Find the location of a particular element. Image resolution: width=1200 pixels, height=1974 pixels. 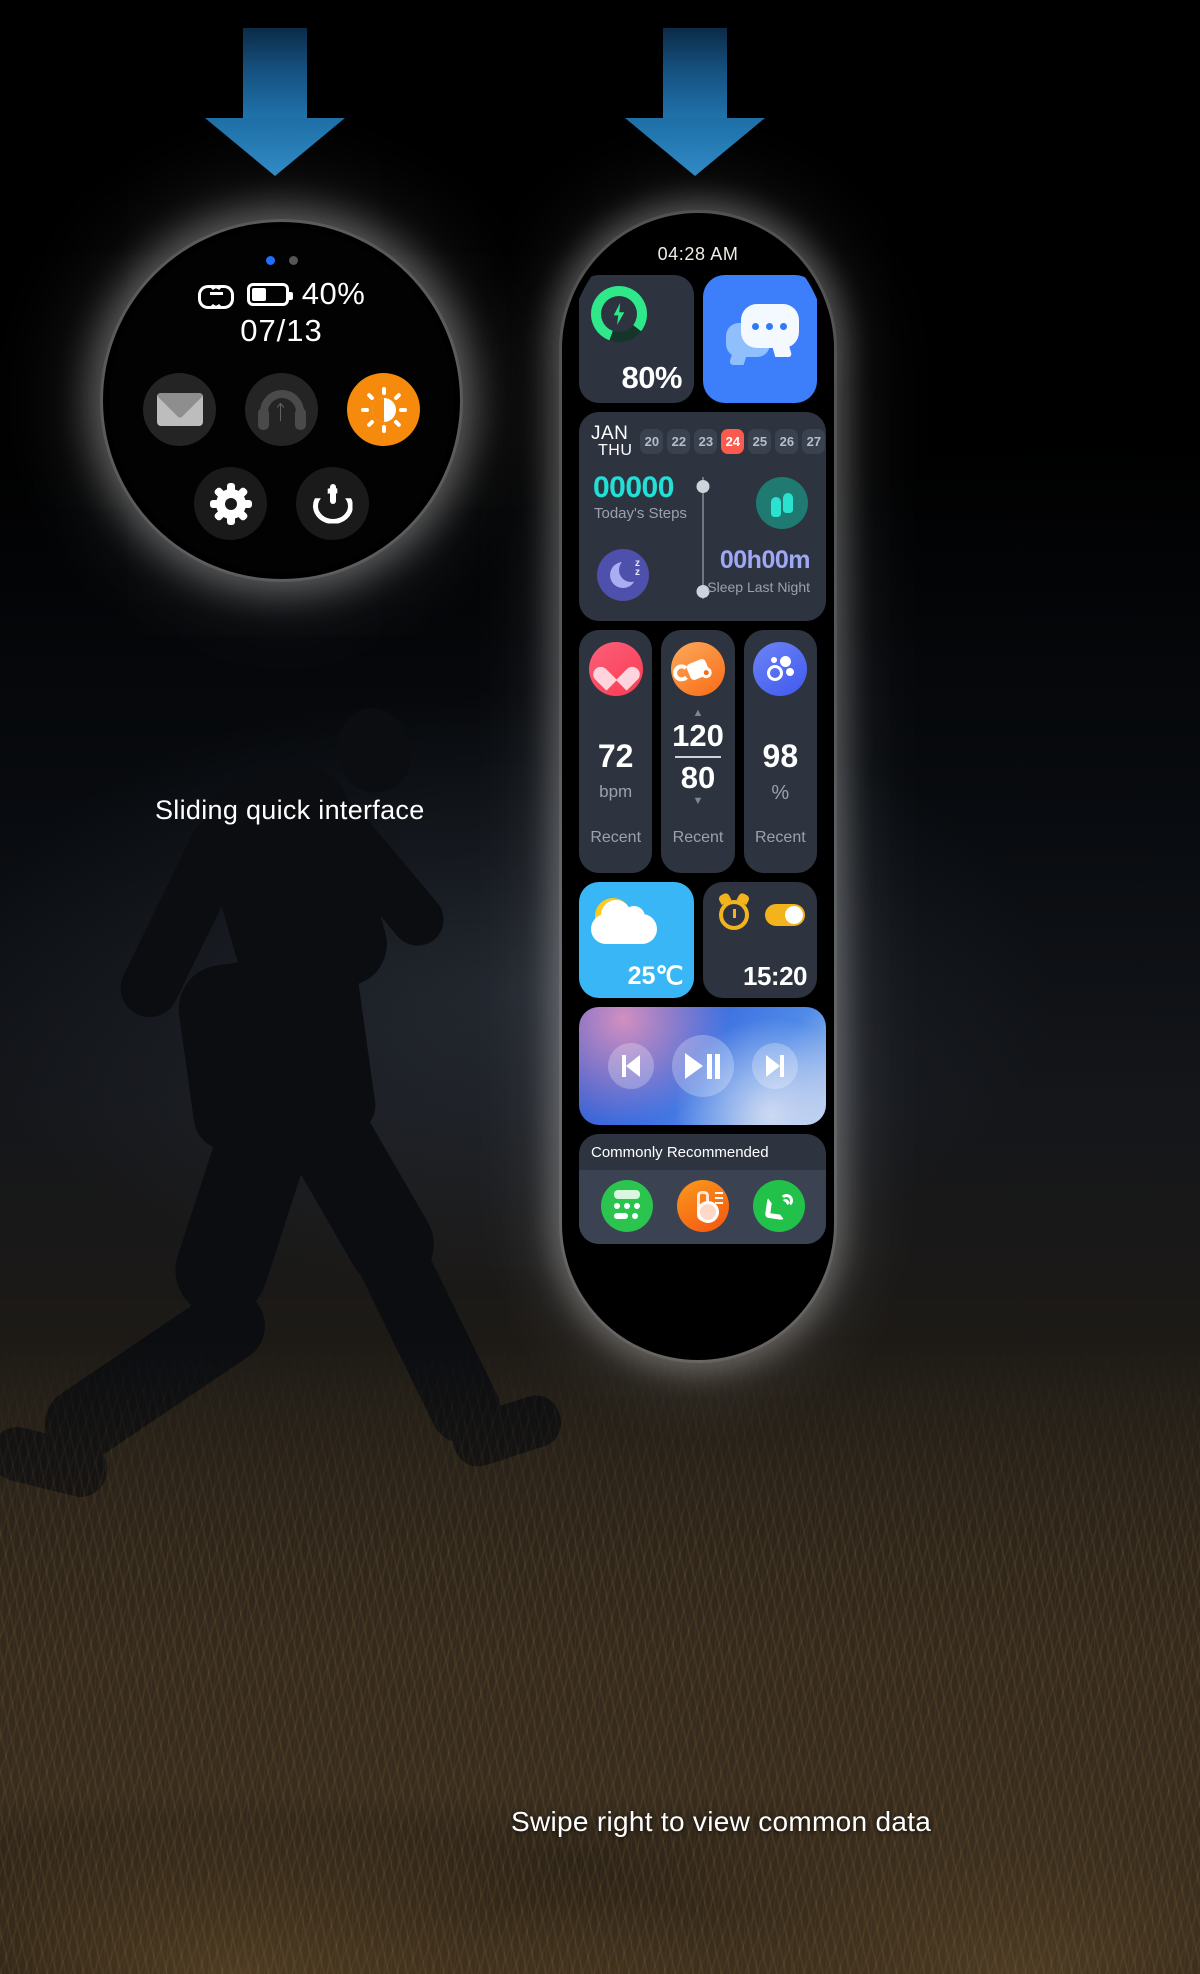

calendar-day-27: 27 is located at coordinates (814, 441).